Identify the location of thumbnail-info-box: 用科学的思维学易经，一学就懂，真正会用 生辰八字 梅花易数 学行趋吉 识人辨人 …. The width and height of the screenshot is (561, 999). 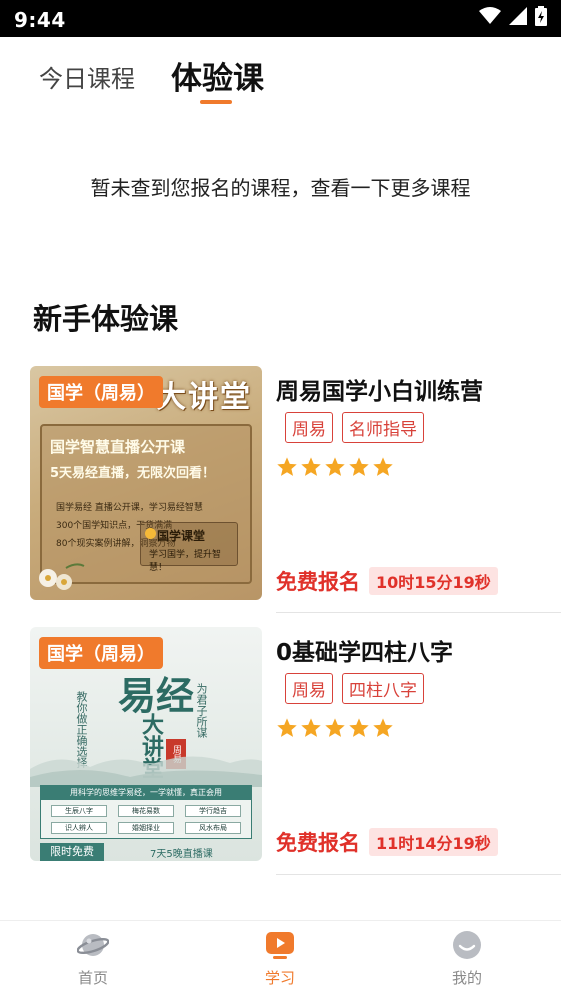
(146, 812).